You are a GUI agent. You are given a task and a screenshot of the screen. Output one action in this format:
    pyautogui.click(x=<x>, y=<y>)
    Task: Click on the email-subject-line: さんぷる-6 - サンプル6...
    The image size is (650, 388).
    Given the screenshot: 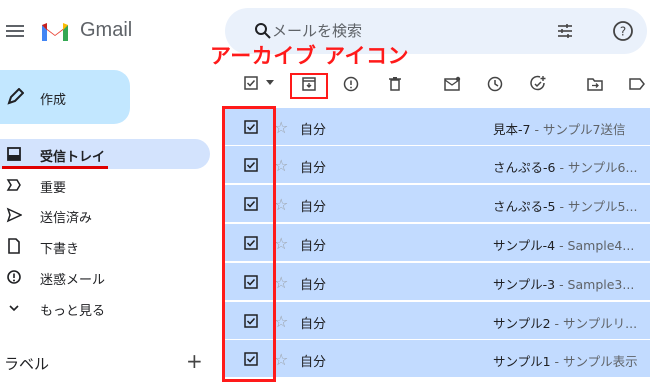 What is the action you would take?
    pyautogui.click(x=571, y=166)
    